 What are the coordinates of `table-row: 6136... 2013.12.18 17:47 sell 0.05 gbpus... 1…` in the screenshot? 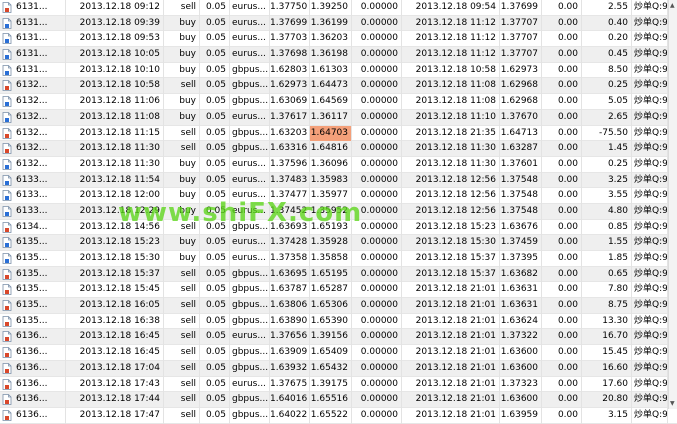 It's located at (338, 415).